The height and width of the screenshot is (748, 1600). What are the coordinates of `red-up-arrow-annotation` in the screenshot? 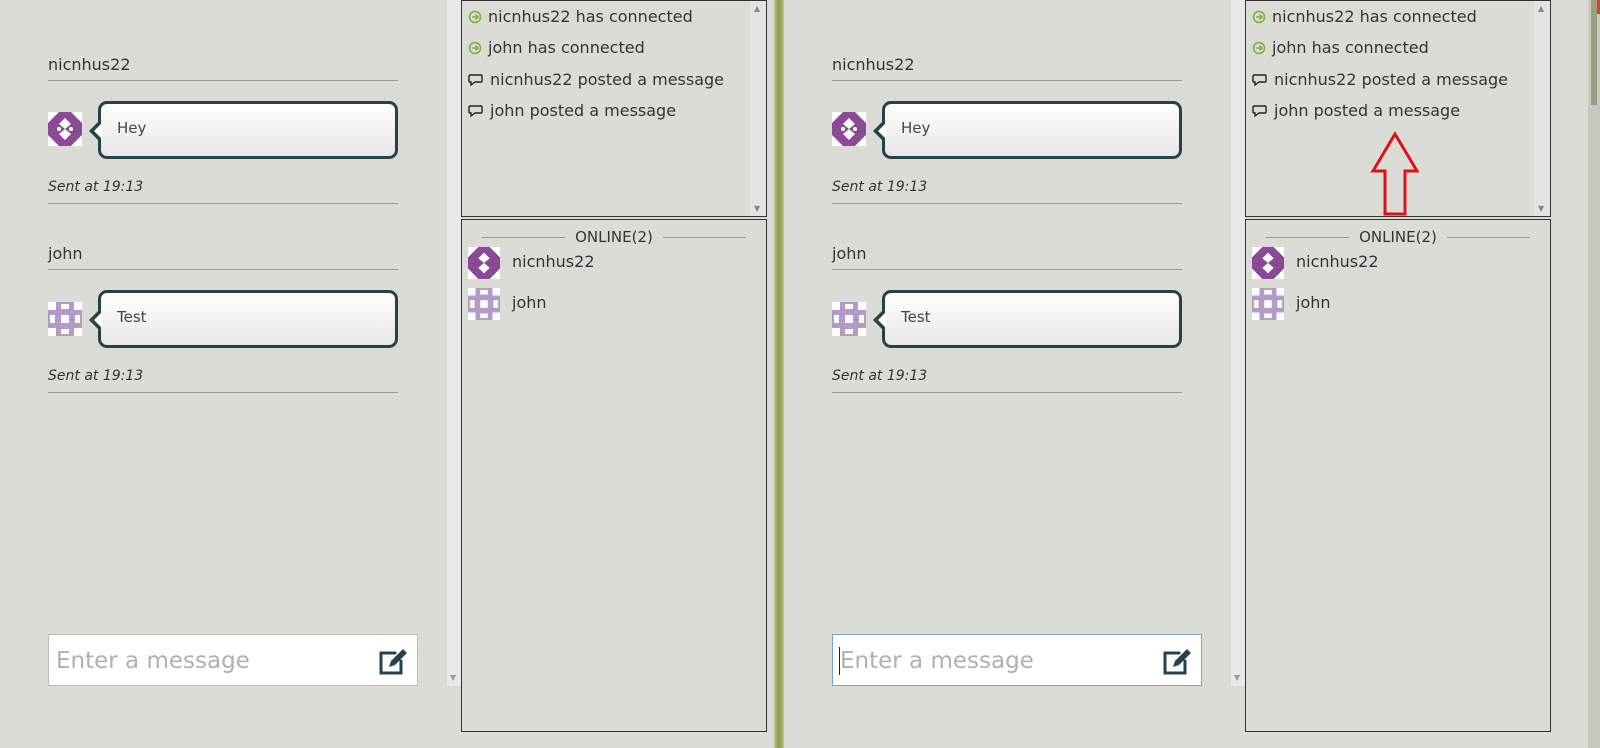 It's located at (1395, 173).